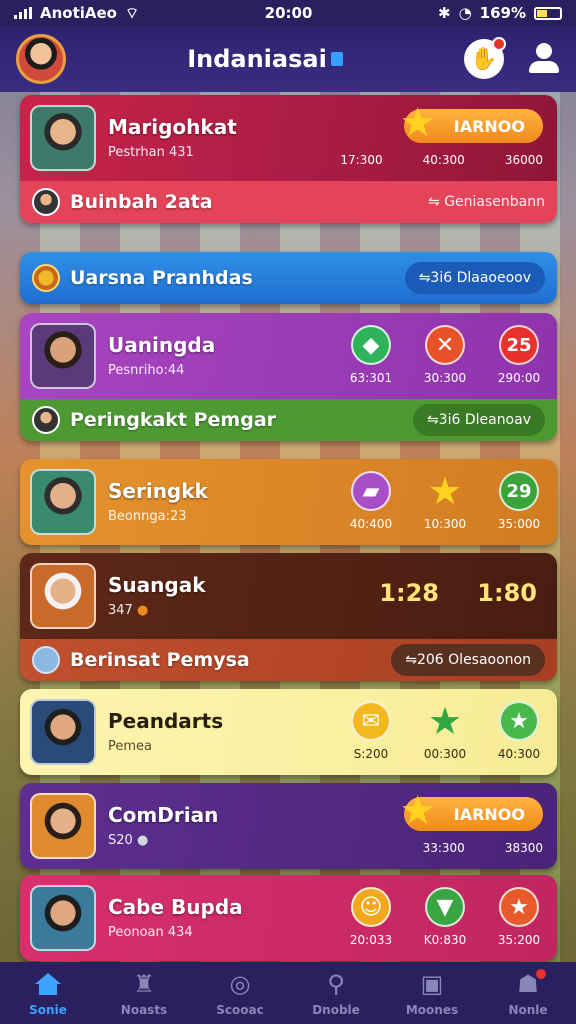  I want to click on nav-moones: ▣ Moones, so click(432, 993).